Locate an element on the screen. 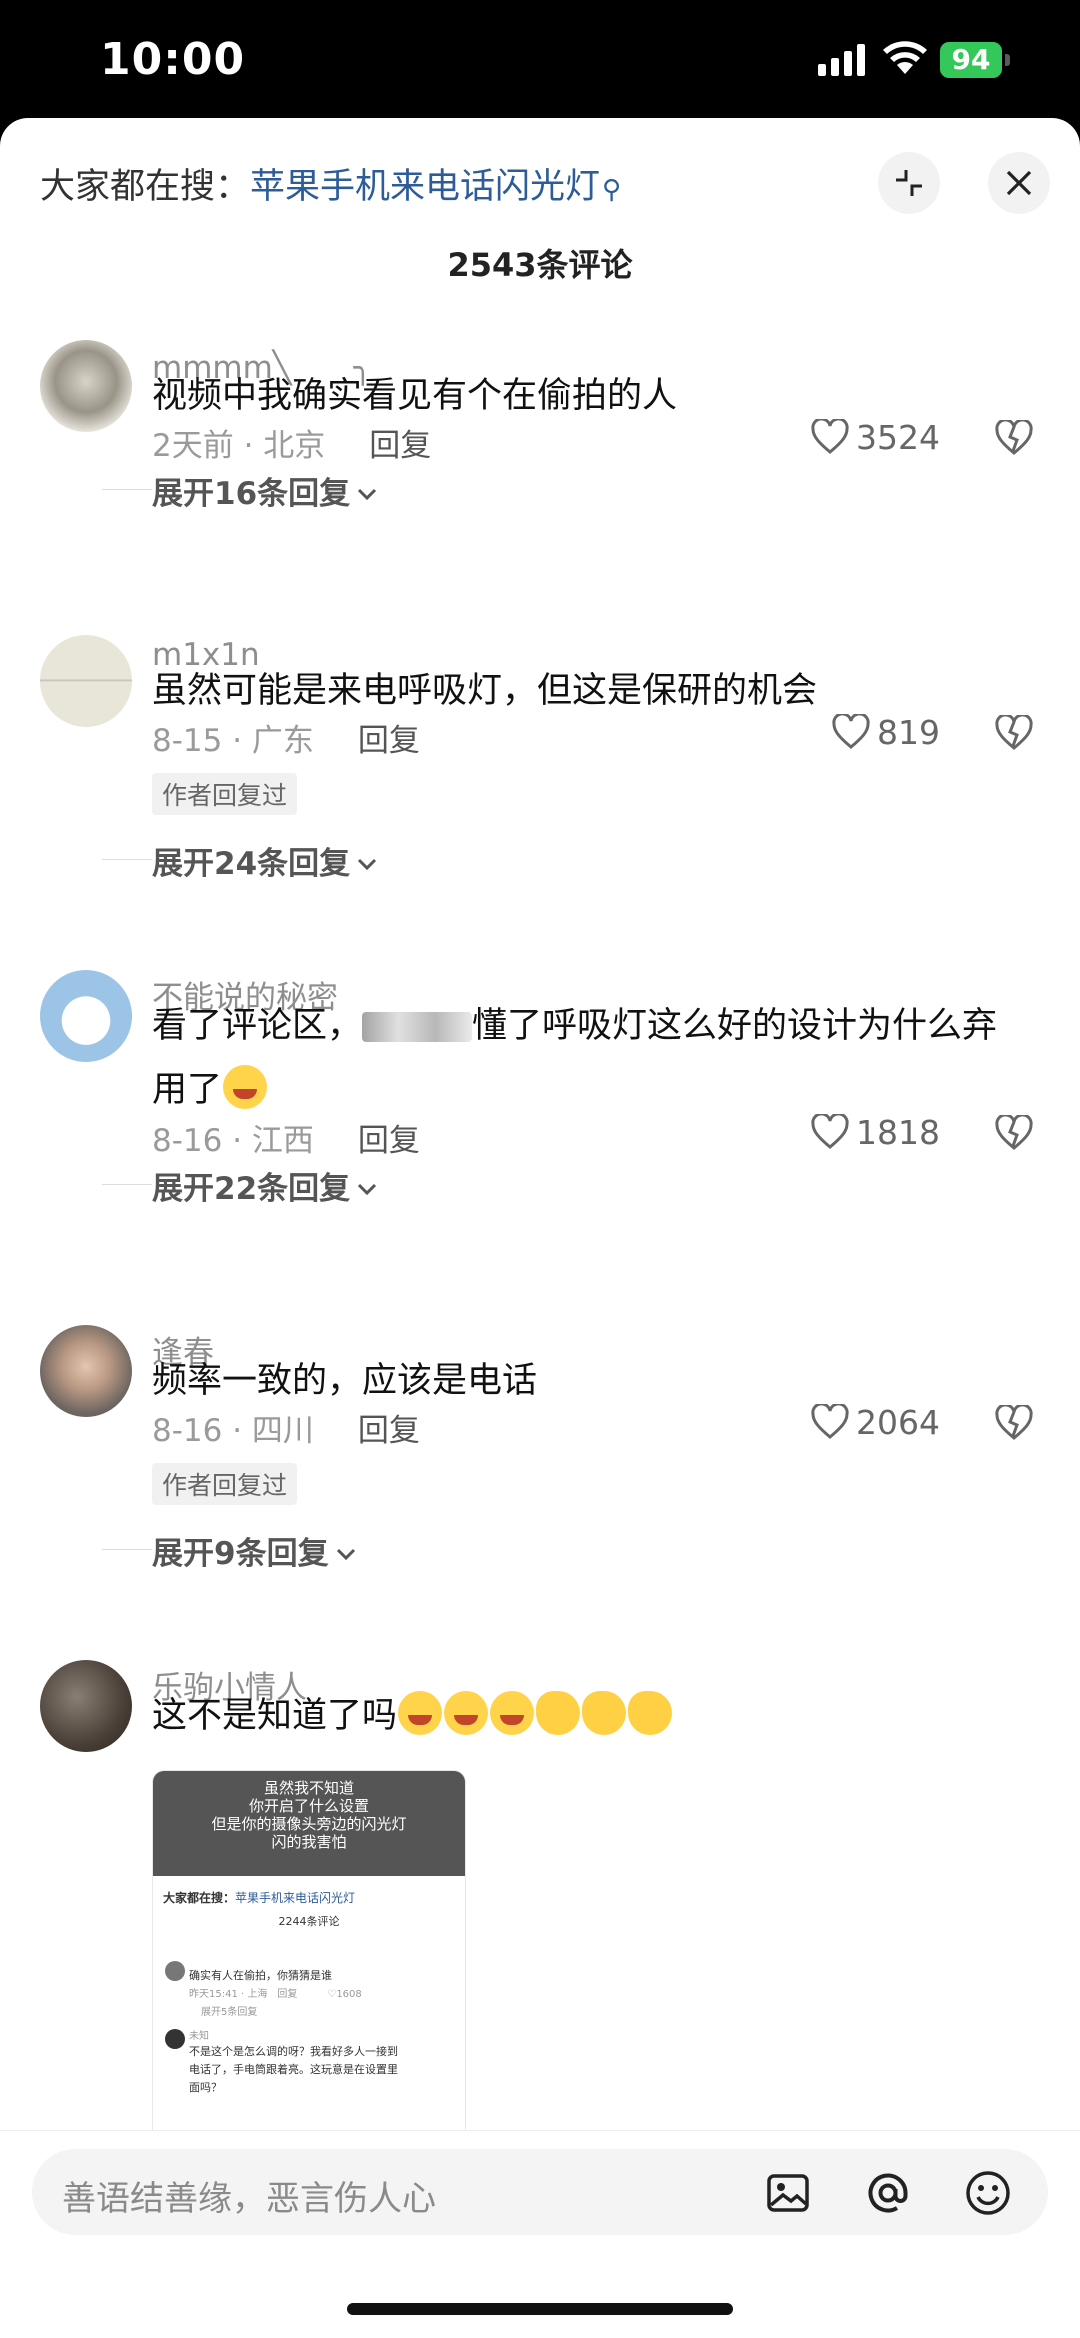 This screenshot has height=2338, width=1080. like-button: 819 is located at coordinates (885, 731).